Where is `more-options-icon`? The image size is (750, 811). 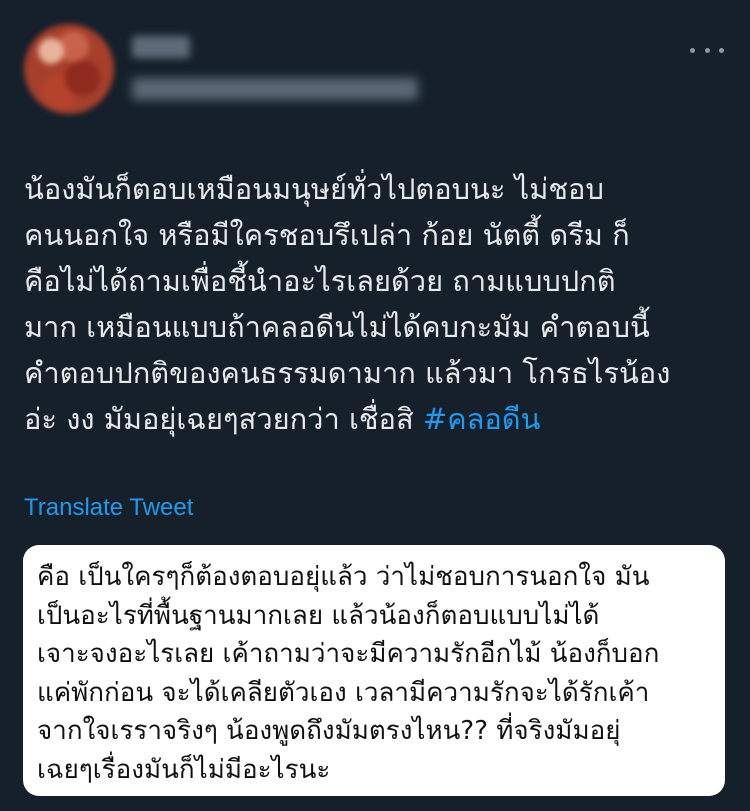
more-options-icon is located at coordinates (707, 50).